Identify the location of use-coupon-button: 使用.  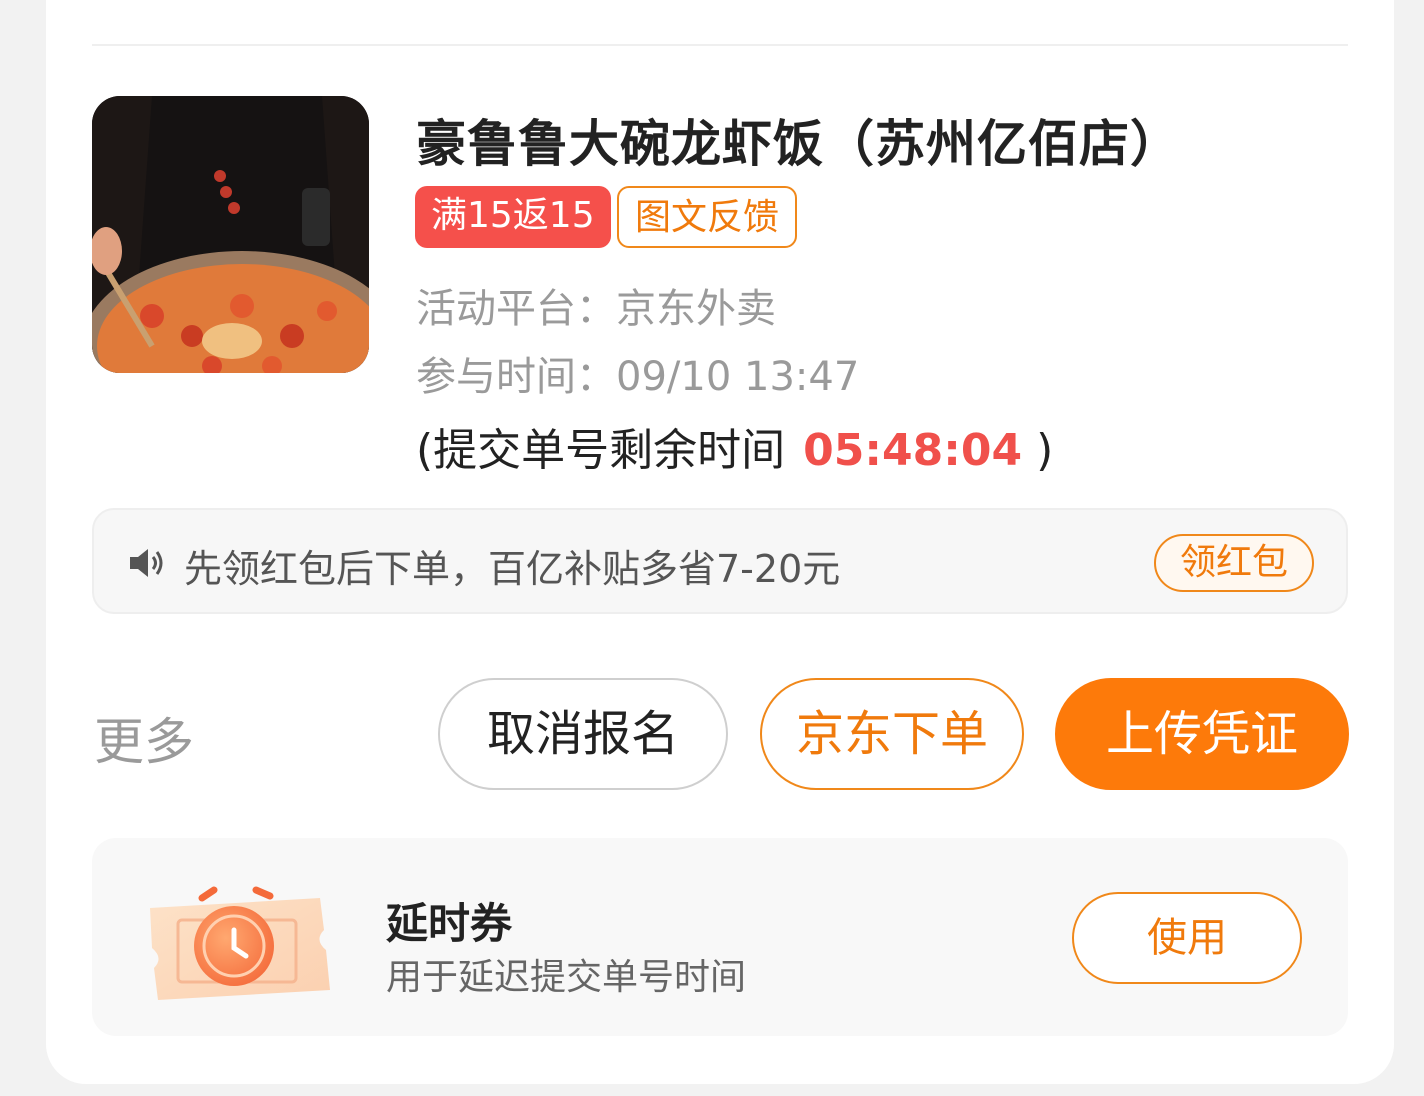
(1187, 938).